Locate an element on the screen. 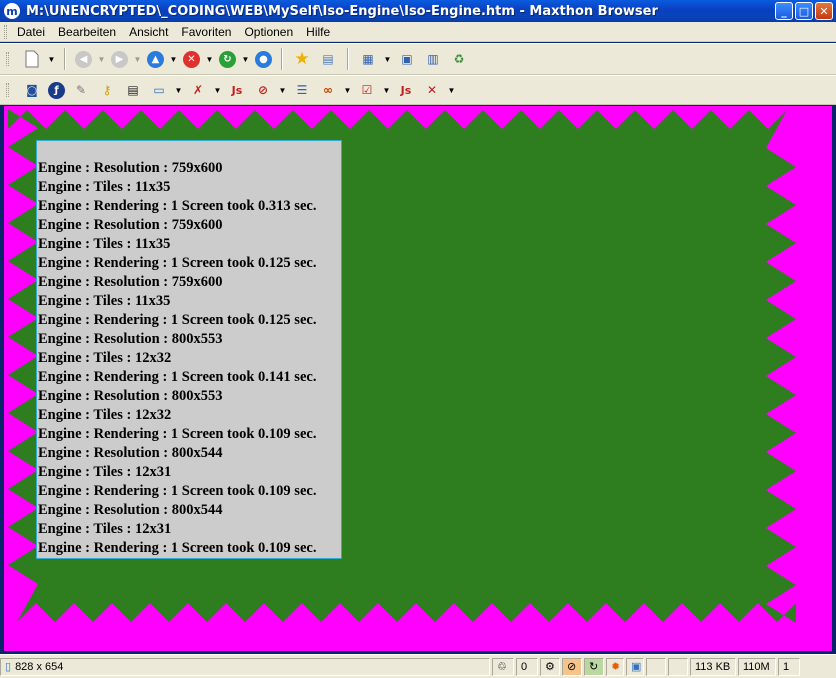 The image size is (836, 678). refresh-icon: ↻ is located at coordinates (227, 59).